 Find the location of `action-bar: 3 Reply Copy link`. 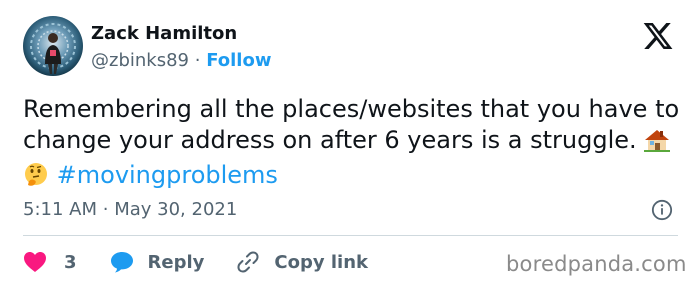

action-bar: 3 Reply Copy link is located at coordinates (195, 262).